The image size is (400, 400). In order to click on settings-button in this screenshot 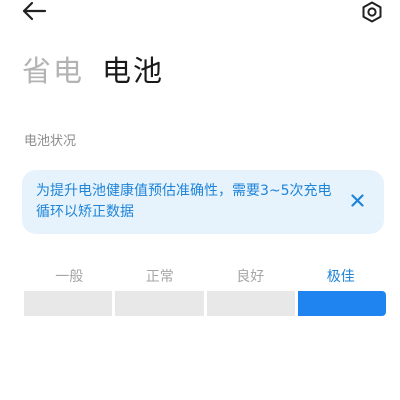, I will do `click(372, 14)`.